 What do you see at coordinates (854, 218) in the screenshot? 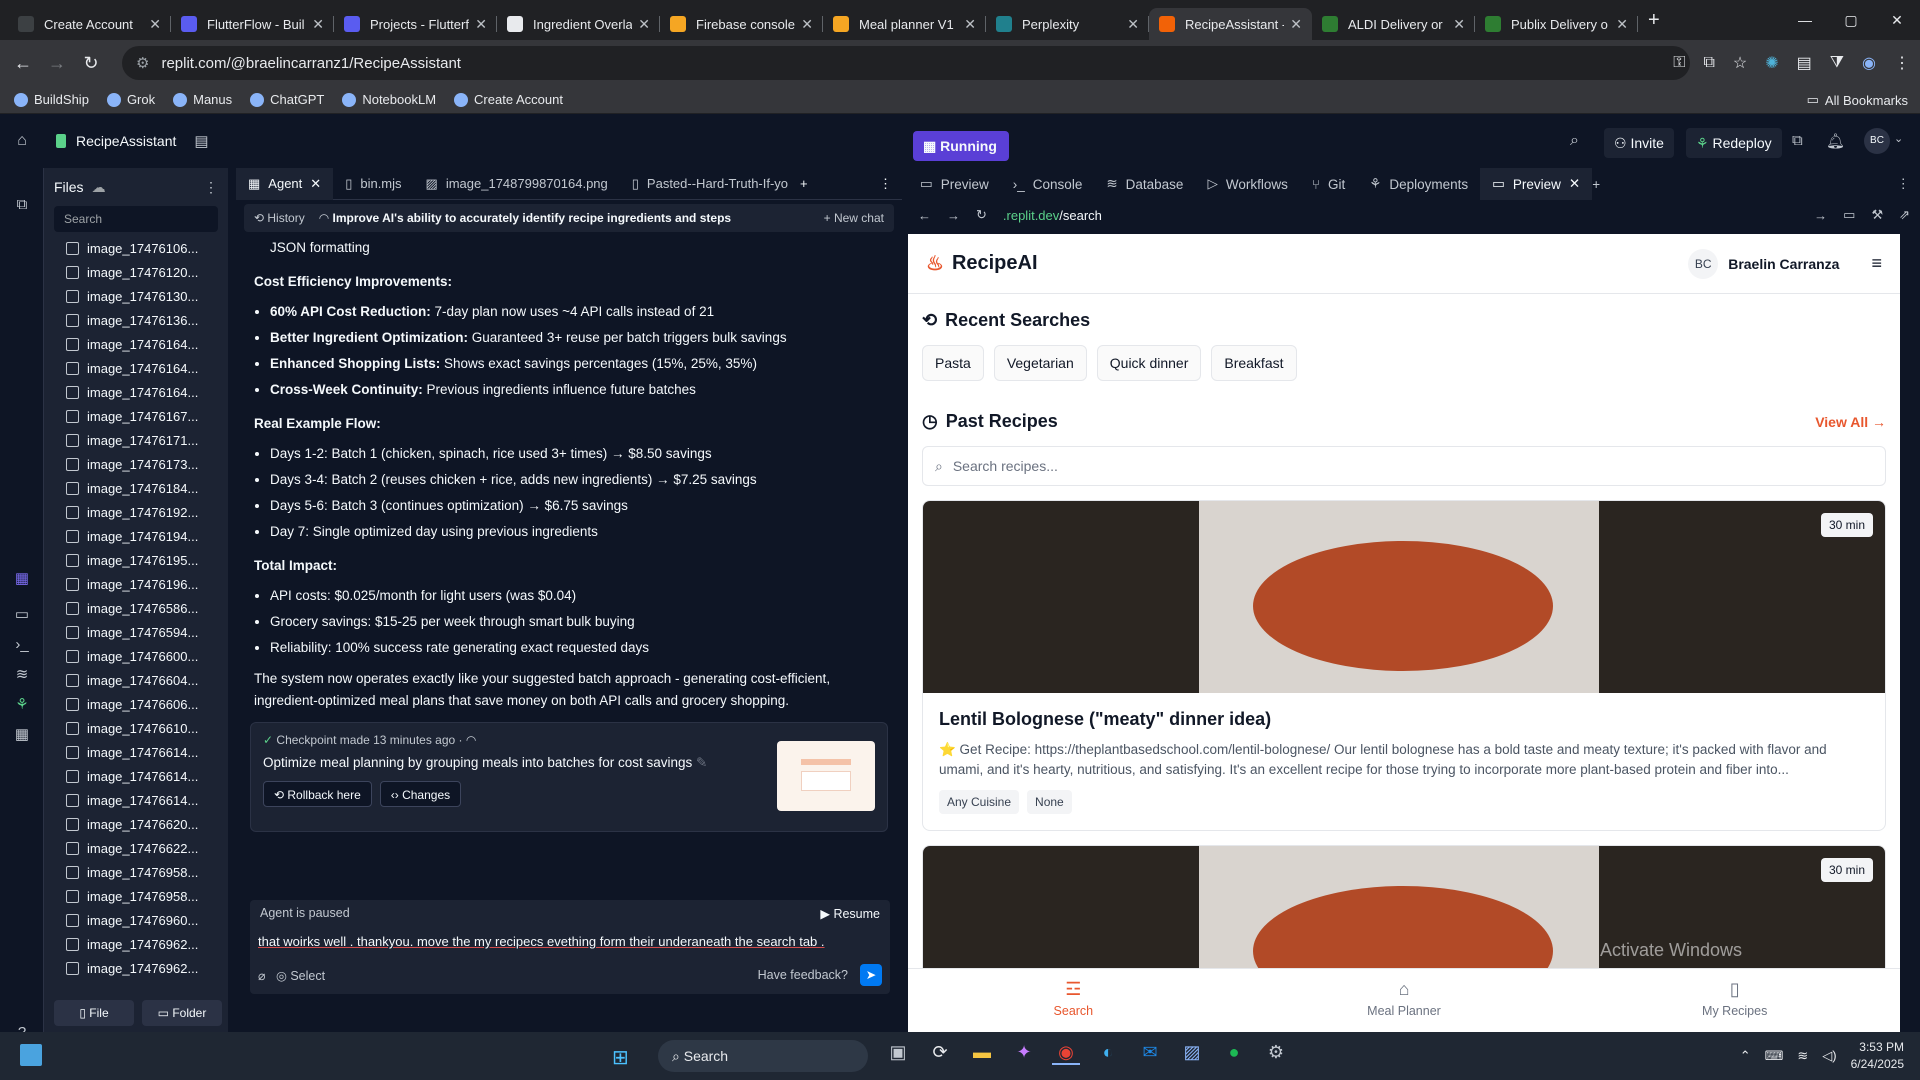
I see `new-chat-button: + New chat` at bounding box center [854, 218].